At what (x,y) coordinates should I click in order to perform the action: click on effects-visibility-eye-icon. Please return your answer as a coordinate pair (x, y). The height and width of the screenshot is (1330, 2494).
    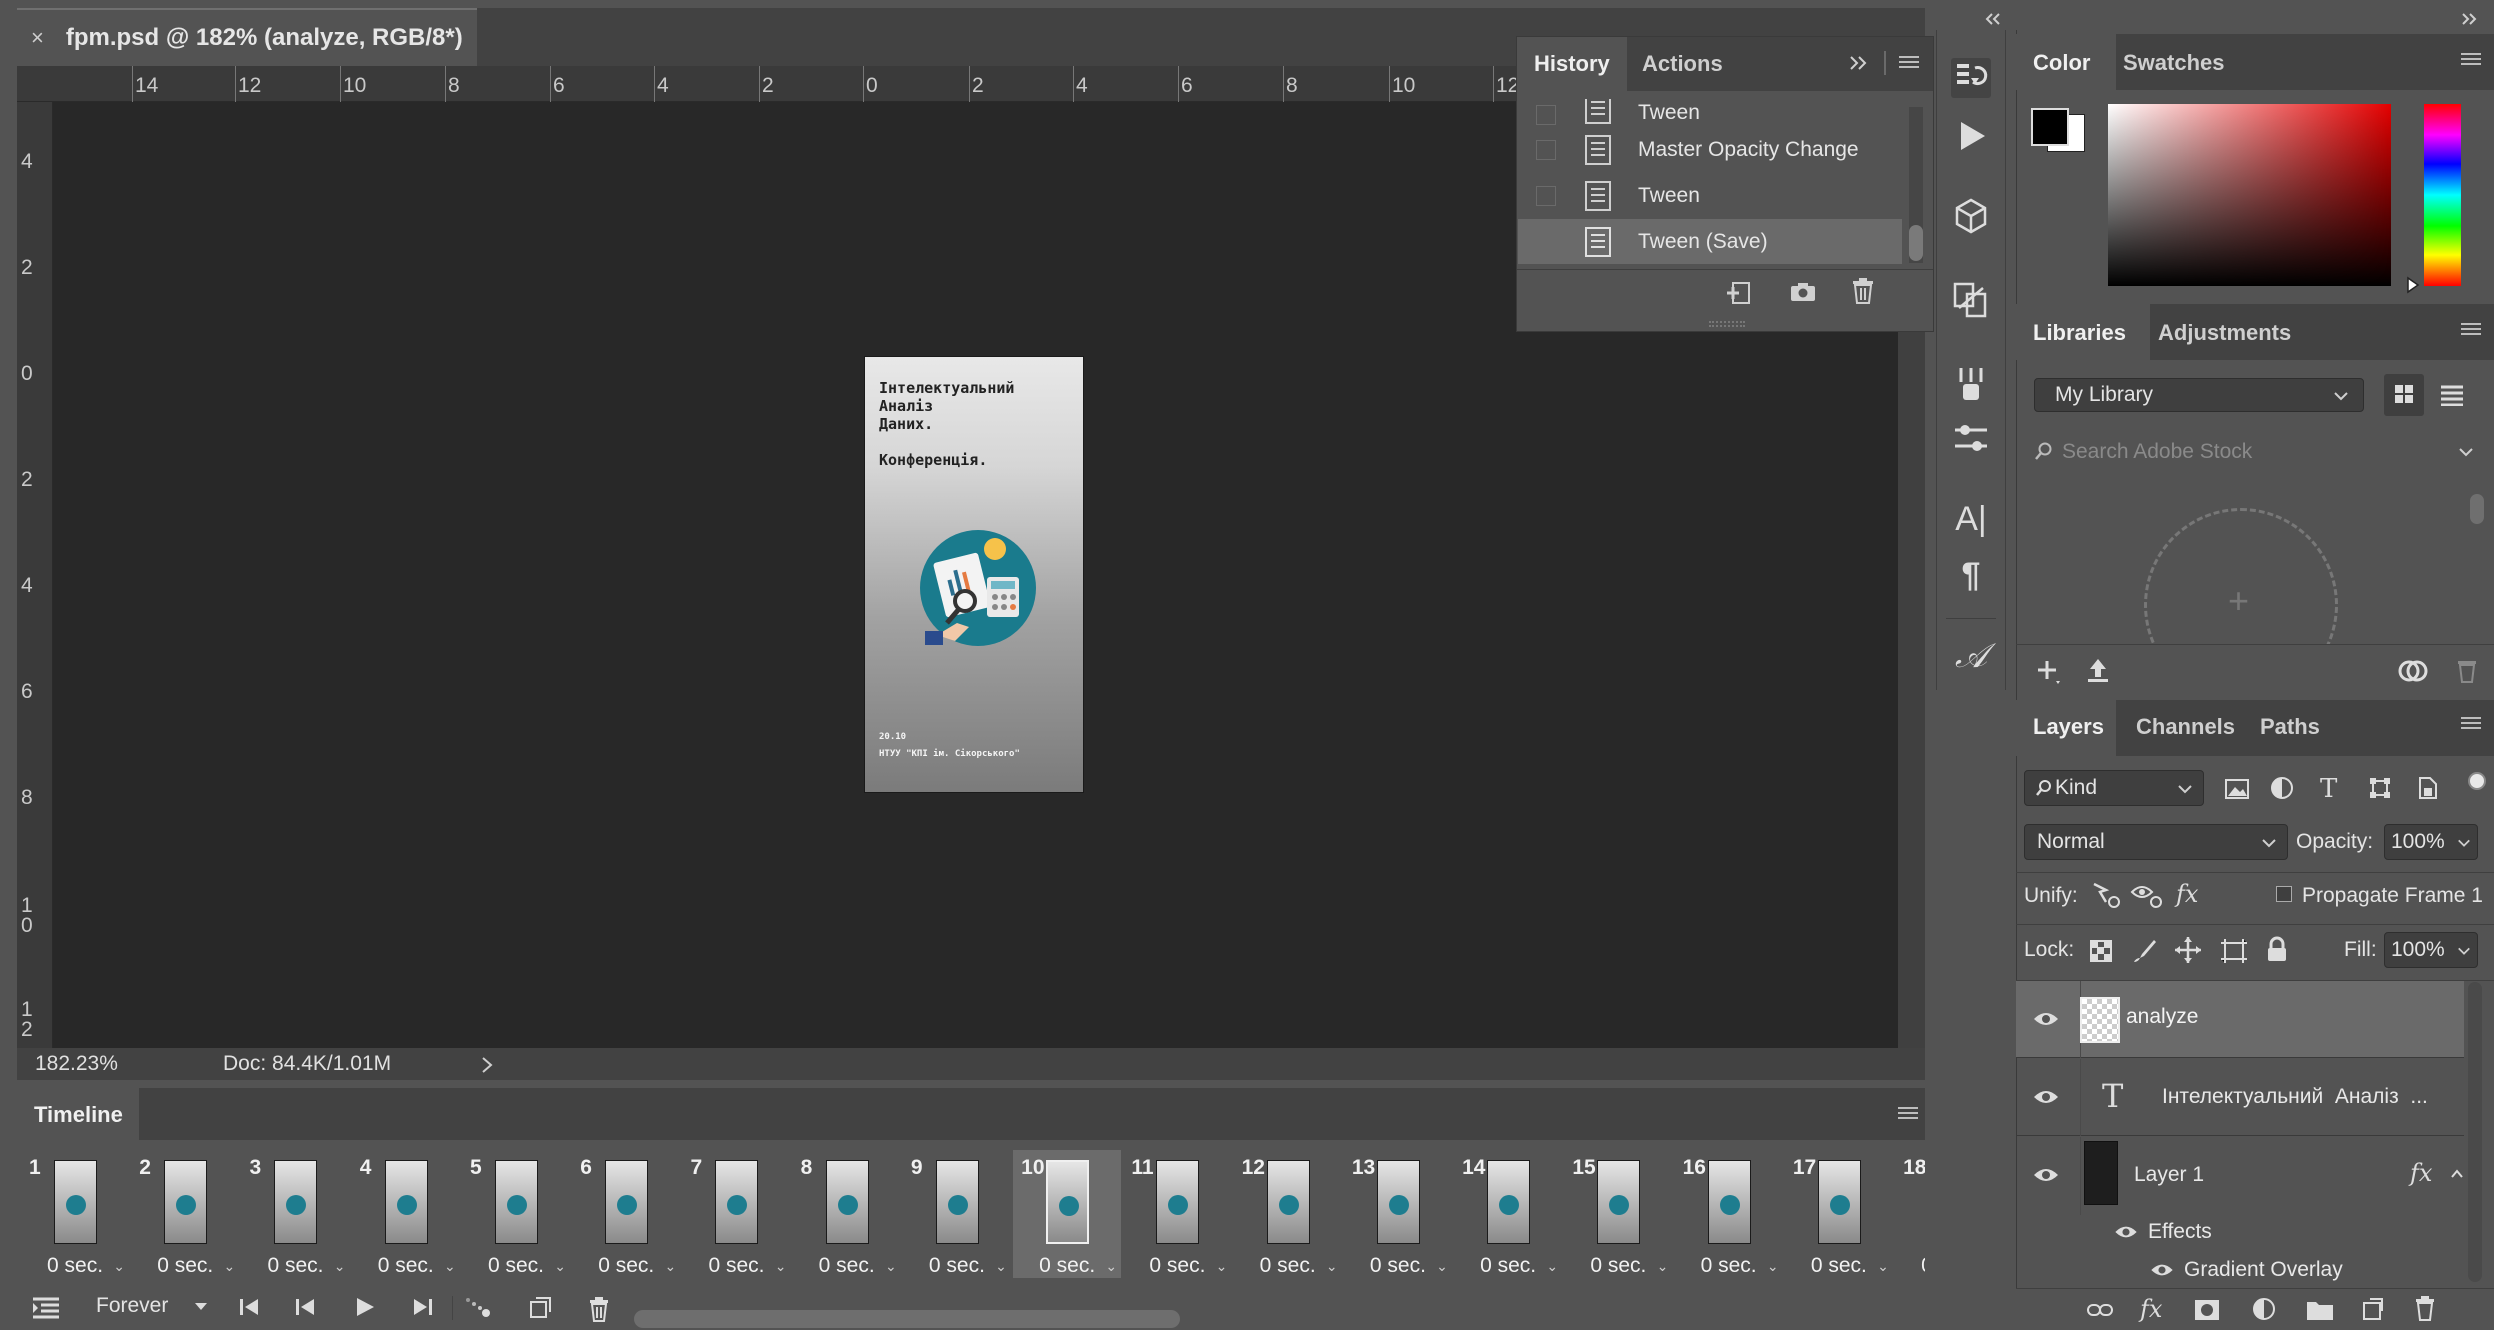
    Looking at the image, I should click on (2126, 1232).